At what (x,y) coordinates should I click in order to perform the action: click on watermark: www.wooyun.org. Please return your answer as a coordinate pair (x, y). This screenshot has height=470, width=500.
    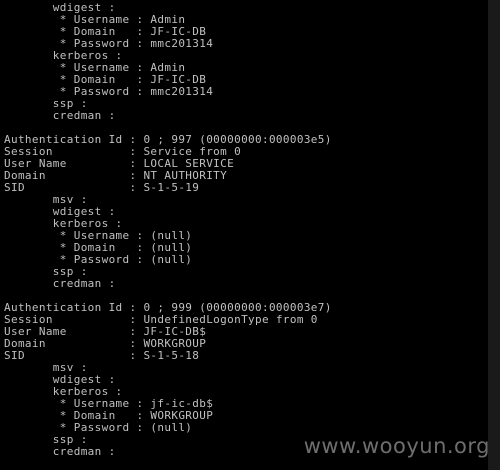
    Looking at the image, I should click on (396, 446).